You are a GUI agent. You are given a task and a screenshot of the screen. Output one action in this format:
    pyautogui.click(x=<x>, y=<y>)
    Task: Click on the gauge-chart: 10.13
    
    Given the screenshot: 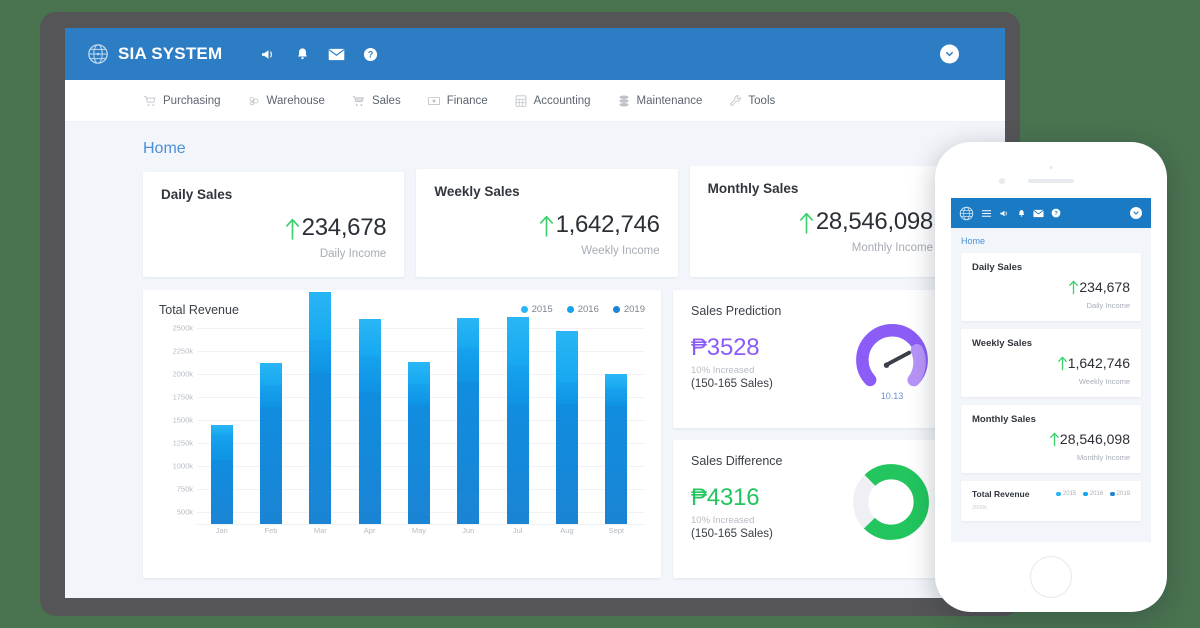 What is the action you would take?
    pyautogui.click(x=892, y=358)
    